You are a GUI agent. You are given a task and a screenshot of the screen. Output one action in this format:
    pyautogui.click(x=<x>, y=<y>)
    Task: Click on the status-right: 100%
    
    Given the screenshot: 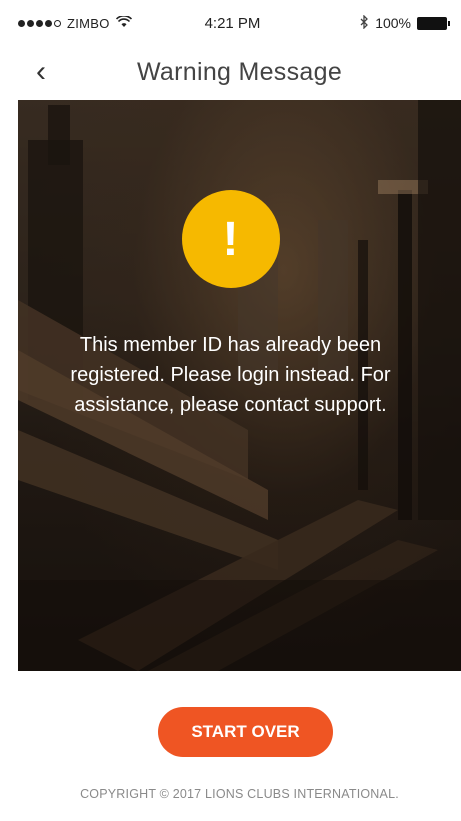 What is the action you would take?
    pyautogui.click(x=405, y=22)
    